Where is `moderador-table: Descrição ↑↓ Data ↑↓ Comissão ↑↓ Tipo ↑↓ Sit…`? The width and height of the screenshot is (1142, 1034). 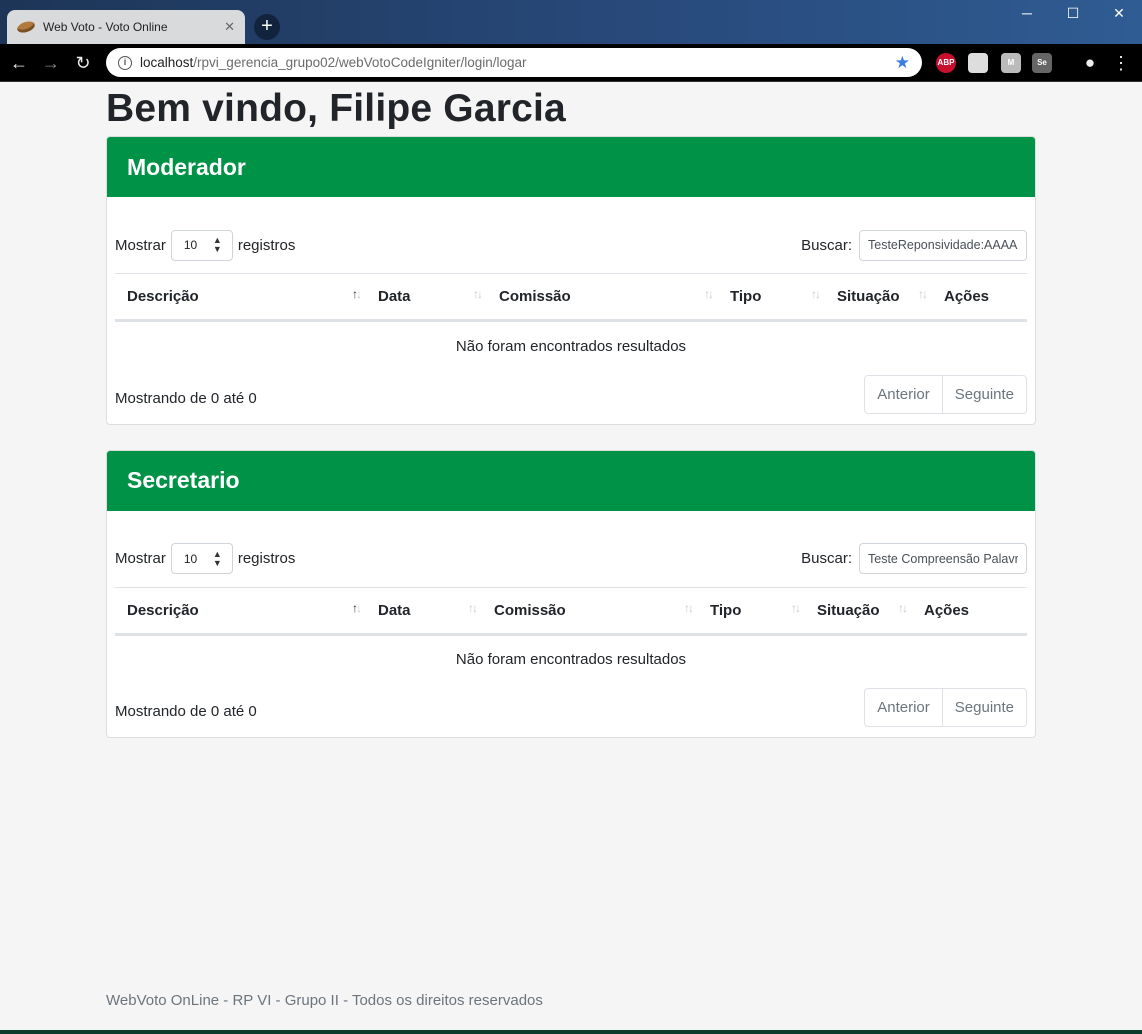
moderador-table: Descrição ↑↓ Data ↑↓ Comissão ↑↓ Tipo ↑↓ Sit… is located at coordinates (571, 322).